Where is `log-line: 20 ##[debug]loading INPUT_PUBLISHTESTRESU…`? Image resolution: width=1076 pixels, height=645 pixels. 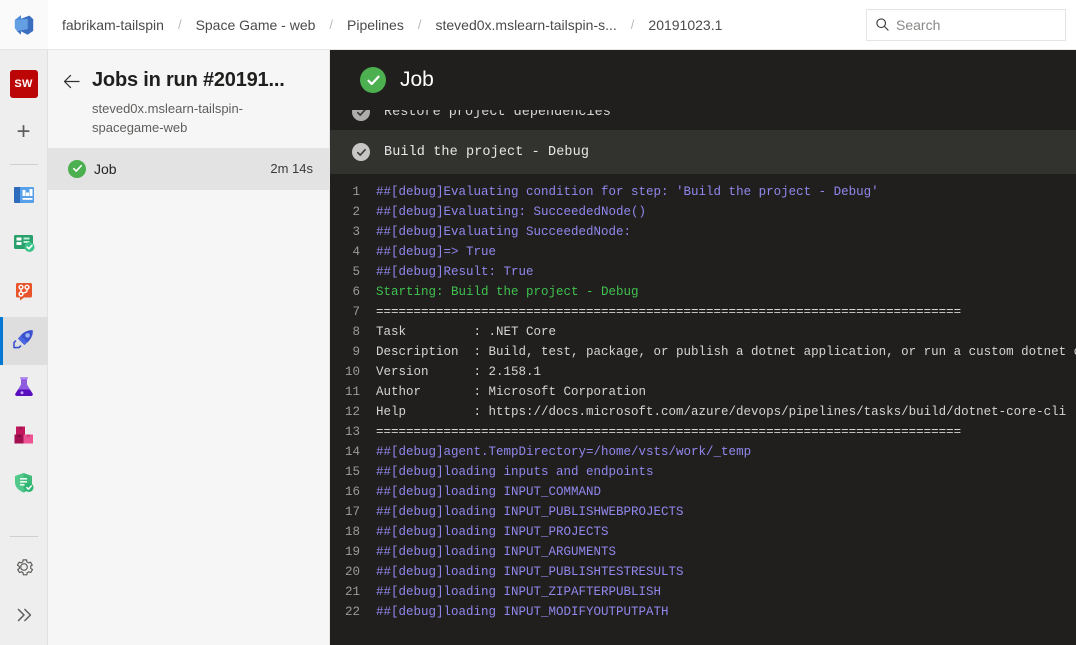 log-line: 20 ##[debug]loading INPUT_PUBLISHTESTRESU… is located at coordinates (703, 572).